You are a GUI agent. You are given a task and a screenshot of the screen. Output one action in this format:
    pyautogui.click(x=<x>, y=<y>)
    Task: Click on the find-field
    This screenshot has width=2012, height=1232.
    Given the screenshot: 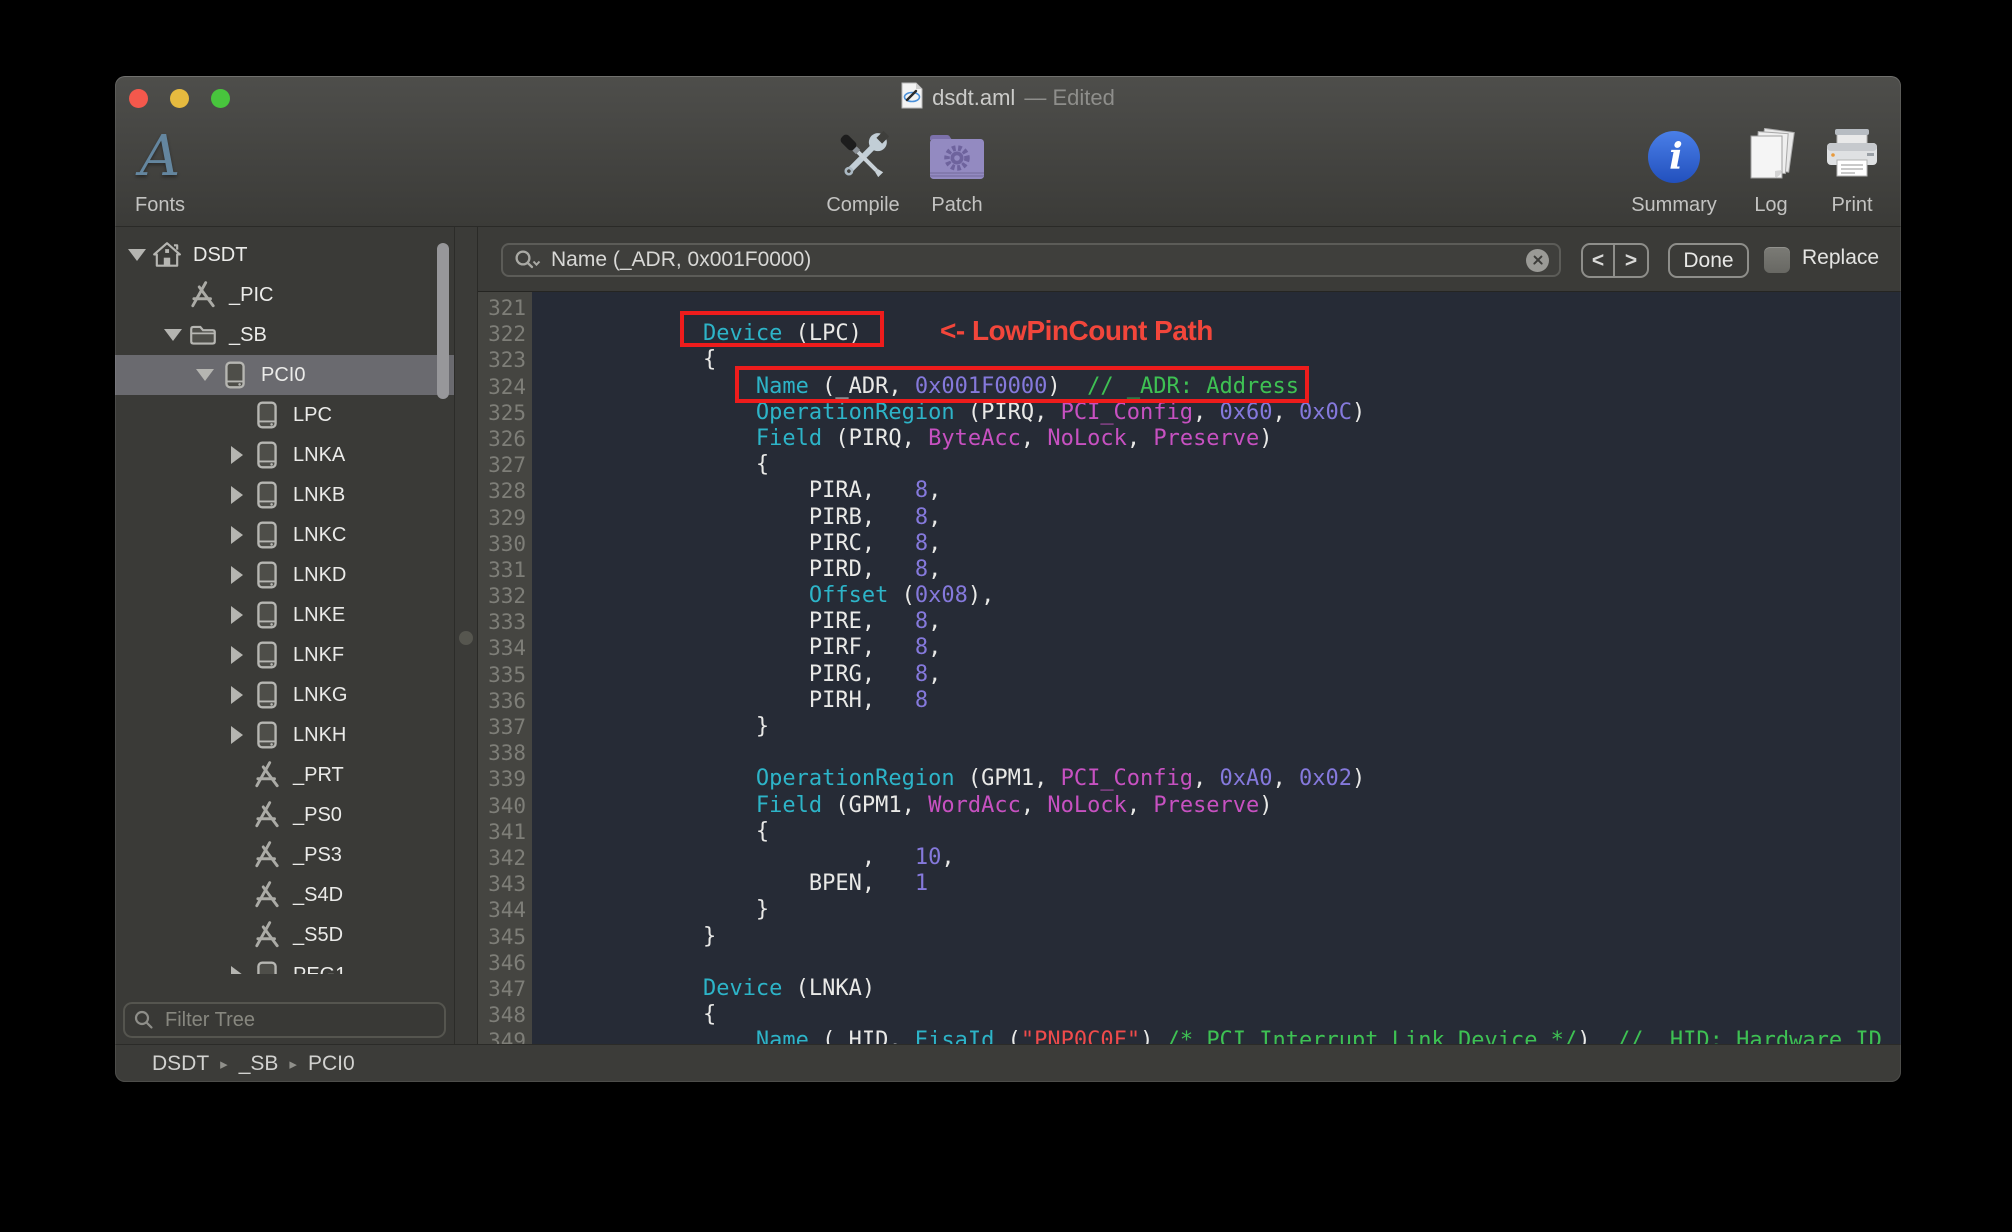 What is the action you would take?
    pyautogui.click(x=1031, y=260)
    